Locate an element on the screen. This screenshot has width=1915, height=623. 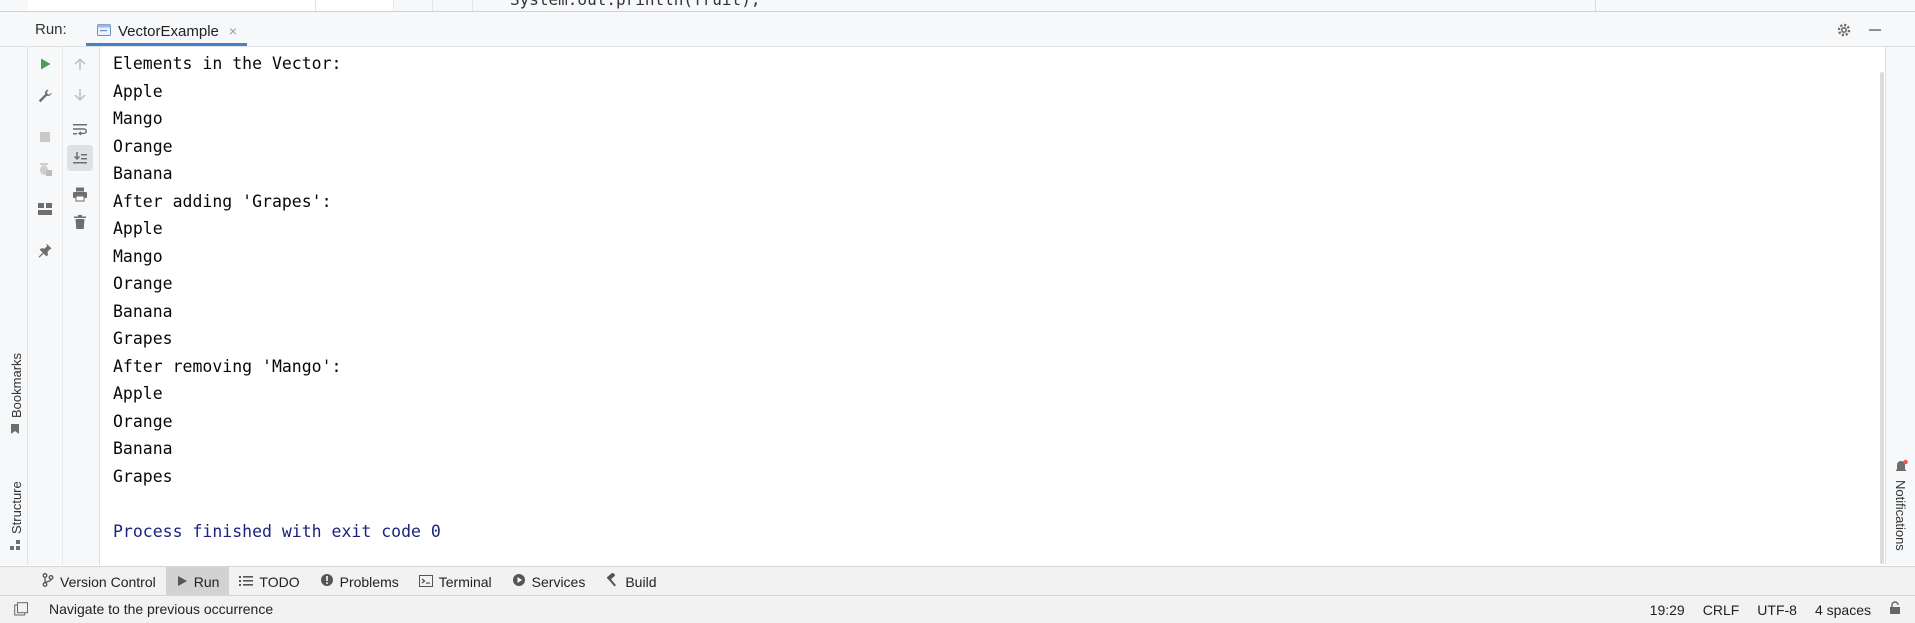
close-icon: × is located at coordinates (233, 31).